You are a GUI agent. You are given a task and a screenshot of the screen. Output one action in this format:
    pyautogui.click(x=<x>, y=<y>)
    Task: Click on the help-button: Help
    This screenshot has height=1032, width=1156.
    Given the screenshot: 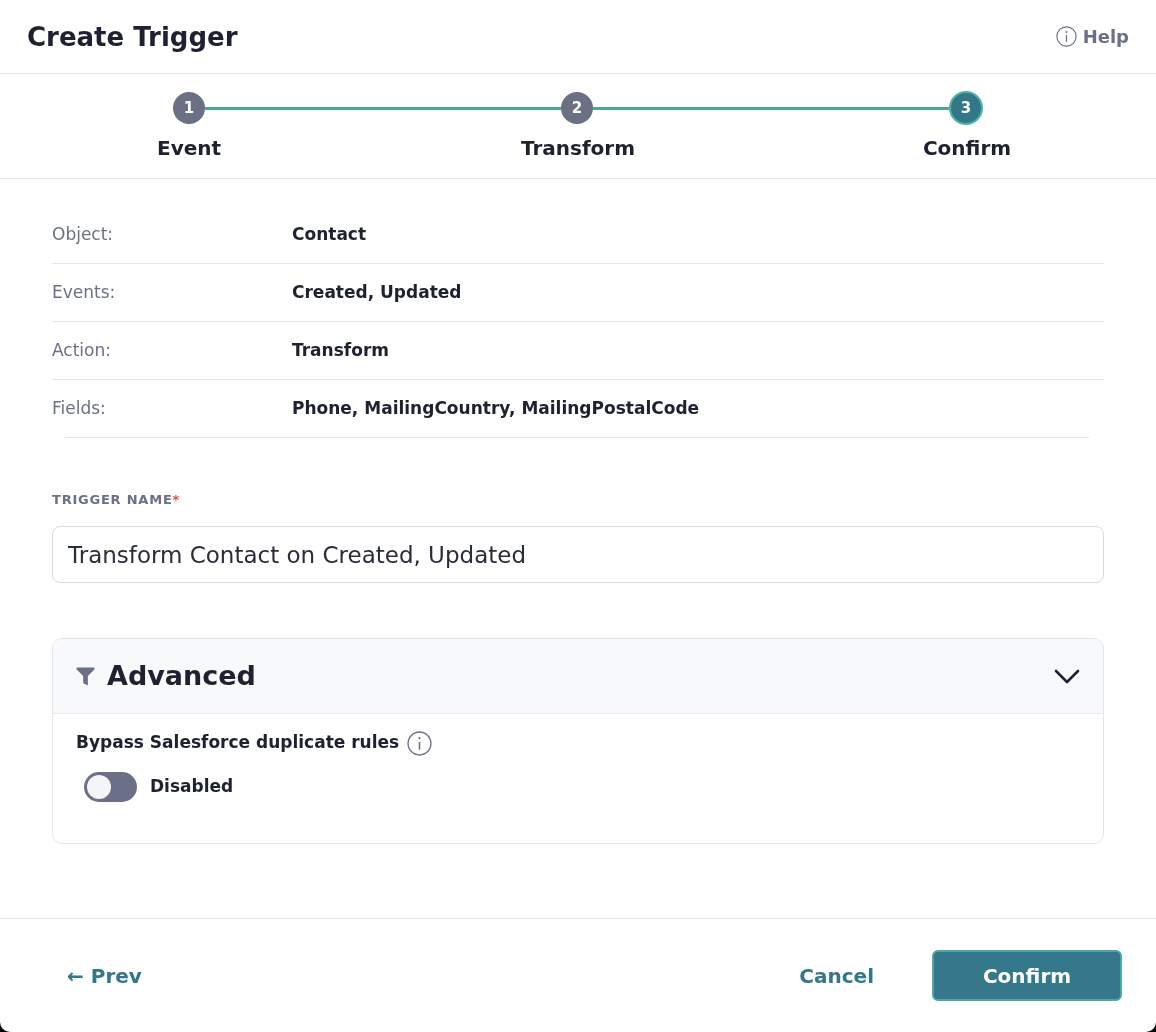 What is the action you would take?
    pyautogui.click(x=1092, y=36)
    